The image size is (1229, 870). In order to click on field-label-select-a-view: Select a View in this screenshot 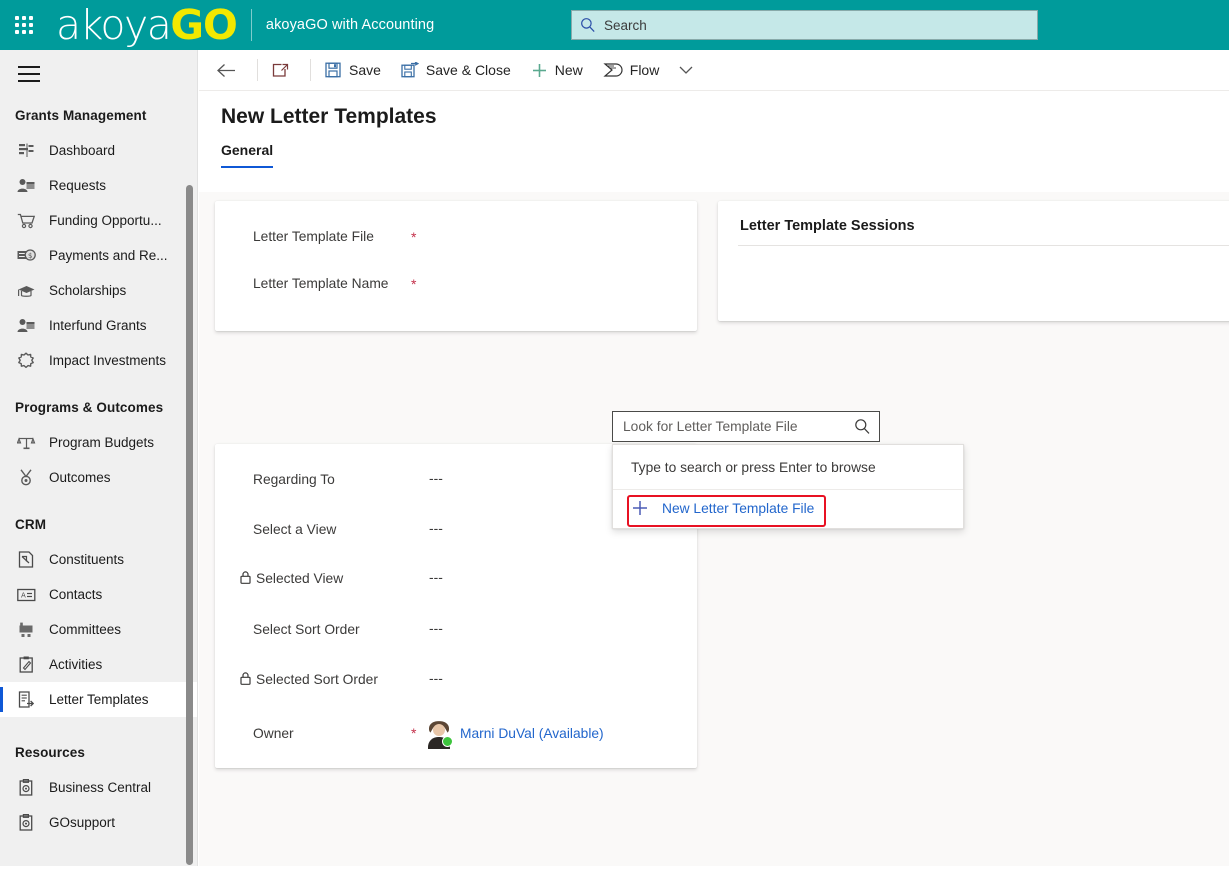, I will do `click(295, 529)`.